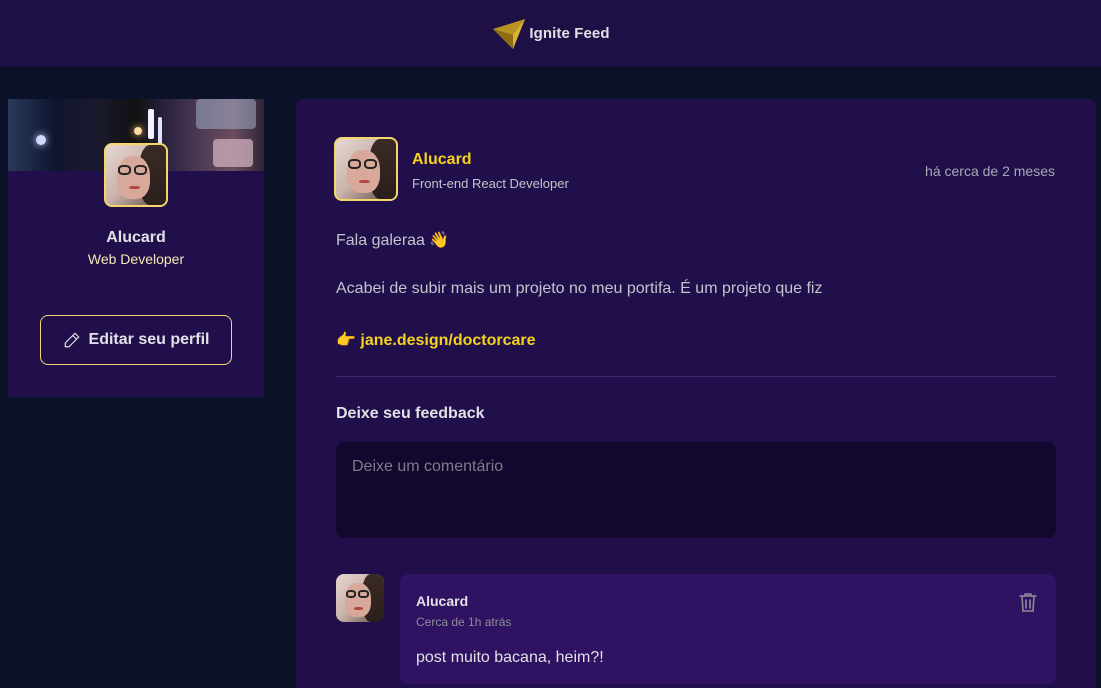  I want to click on comment-time: Cerca de 1h atrás, so click(464, 622).